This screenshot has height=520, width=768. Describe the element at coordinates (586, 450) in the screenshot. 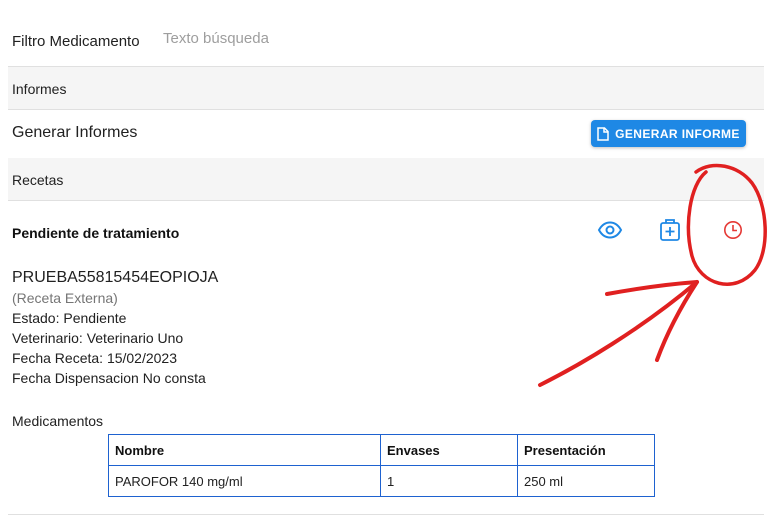

I see `column-header: Presentación` at that location.